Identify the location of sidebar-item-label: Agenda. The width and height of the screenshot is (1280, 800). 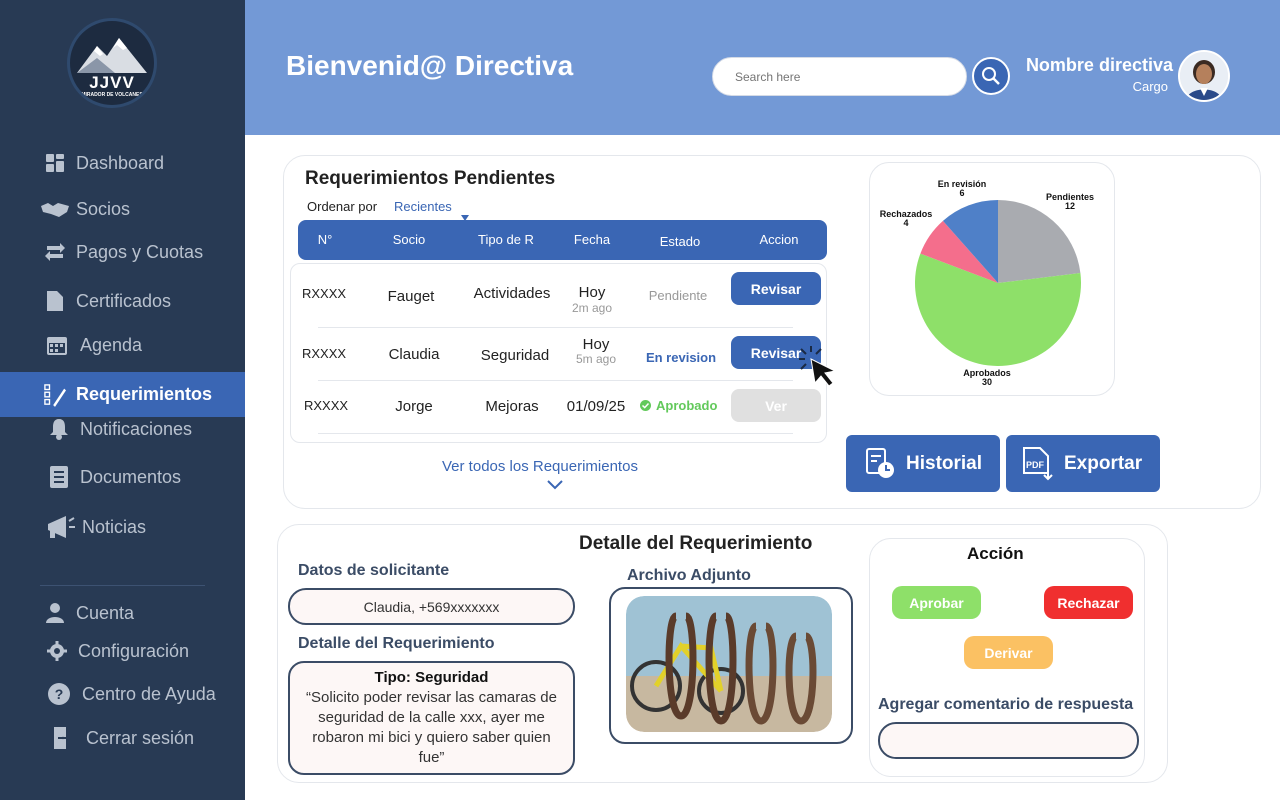
(111, 344).